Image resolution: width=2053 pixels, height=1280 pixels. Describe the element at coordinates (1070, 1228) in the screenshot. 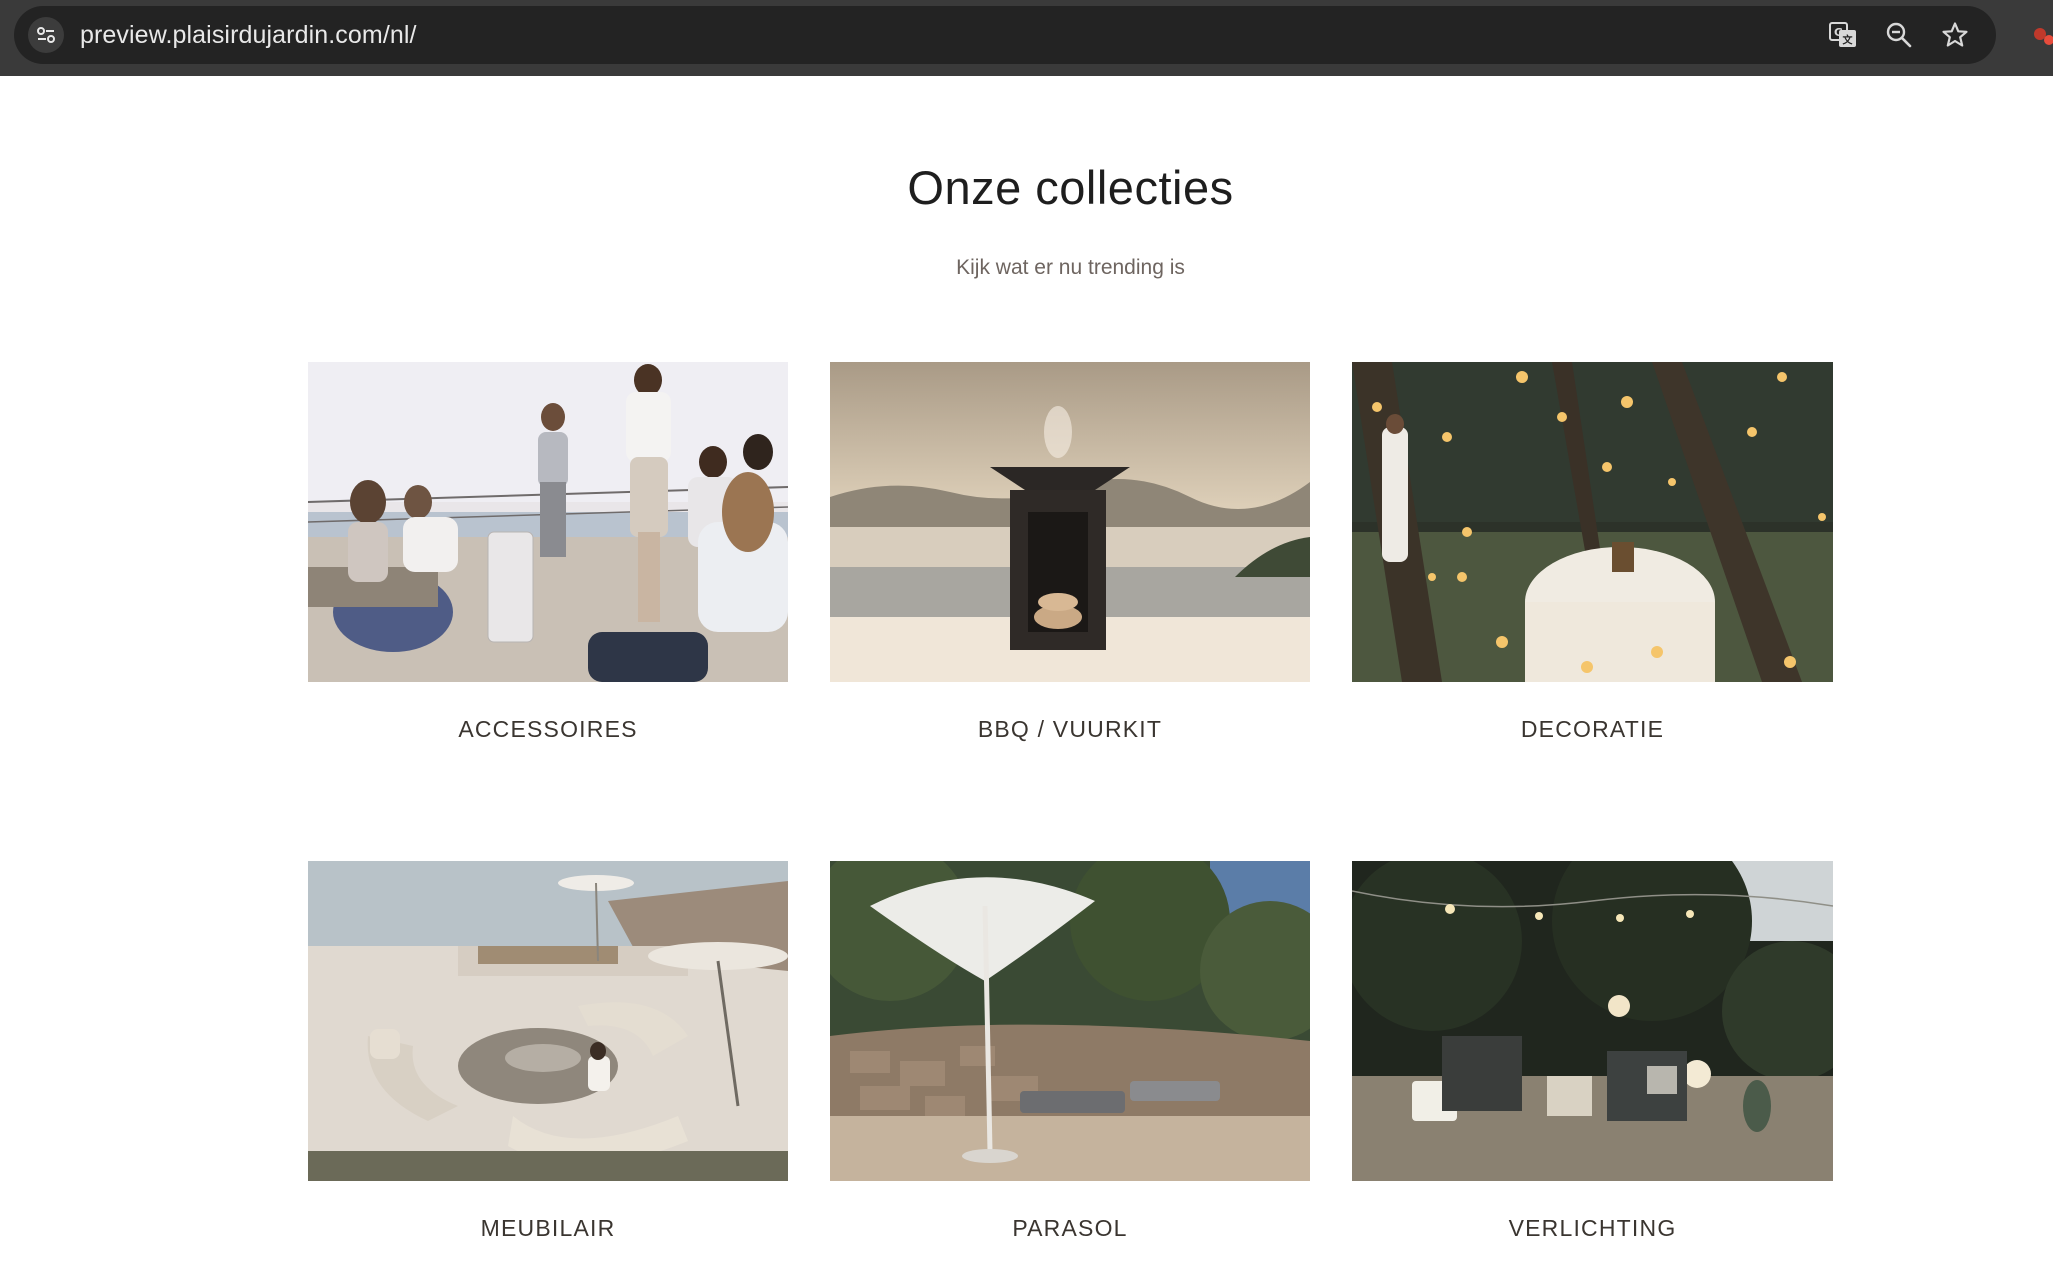

I see `collection-label: PARASOL` at that location.